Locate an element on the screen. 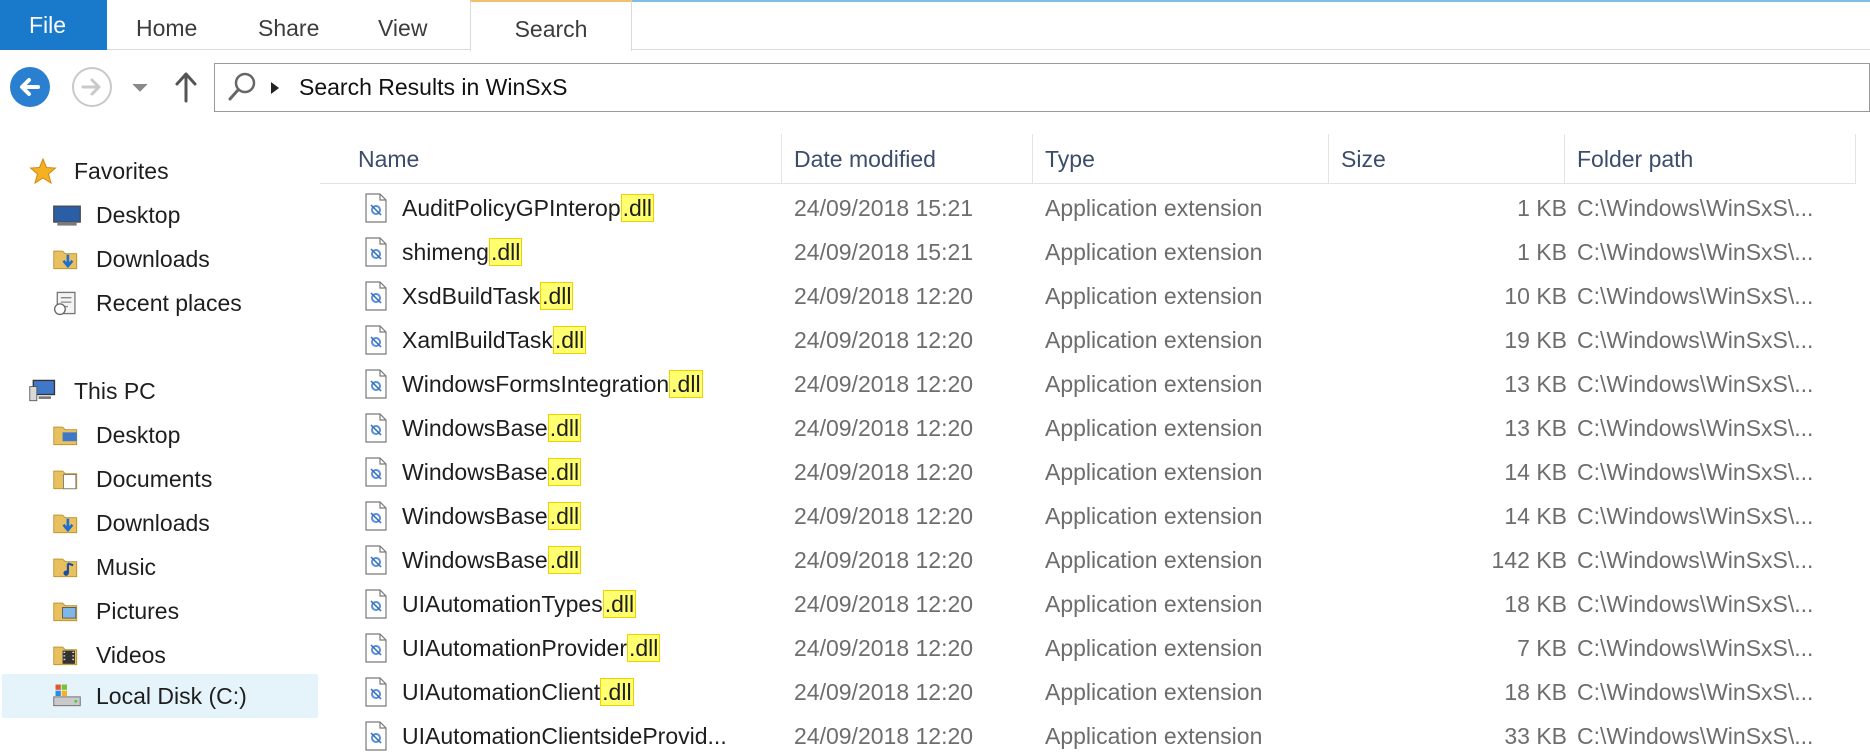 The image size is (1870, 754). sidebar-item-favorites: Favorites is located at coordinates (168, 171).